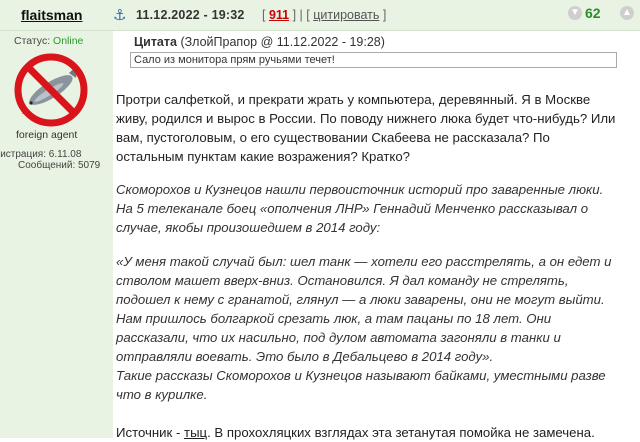  I want to click on rating-box: ▼ 62 ▲, so click(599, 14).